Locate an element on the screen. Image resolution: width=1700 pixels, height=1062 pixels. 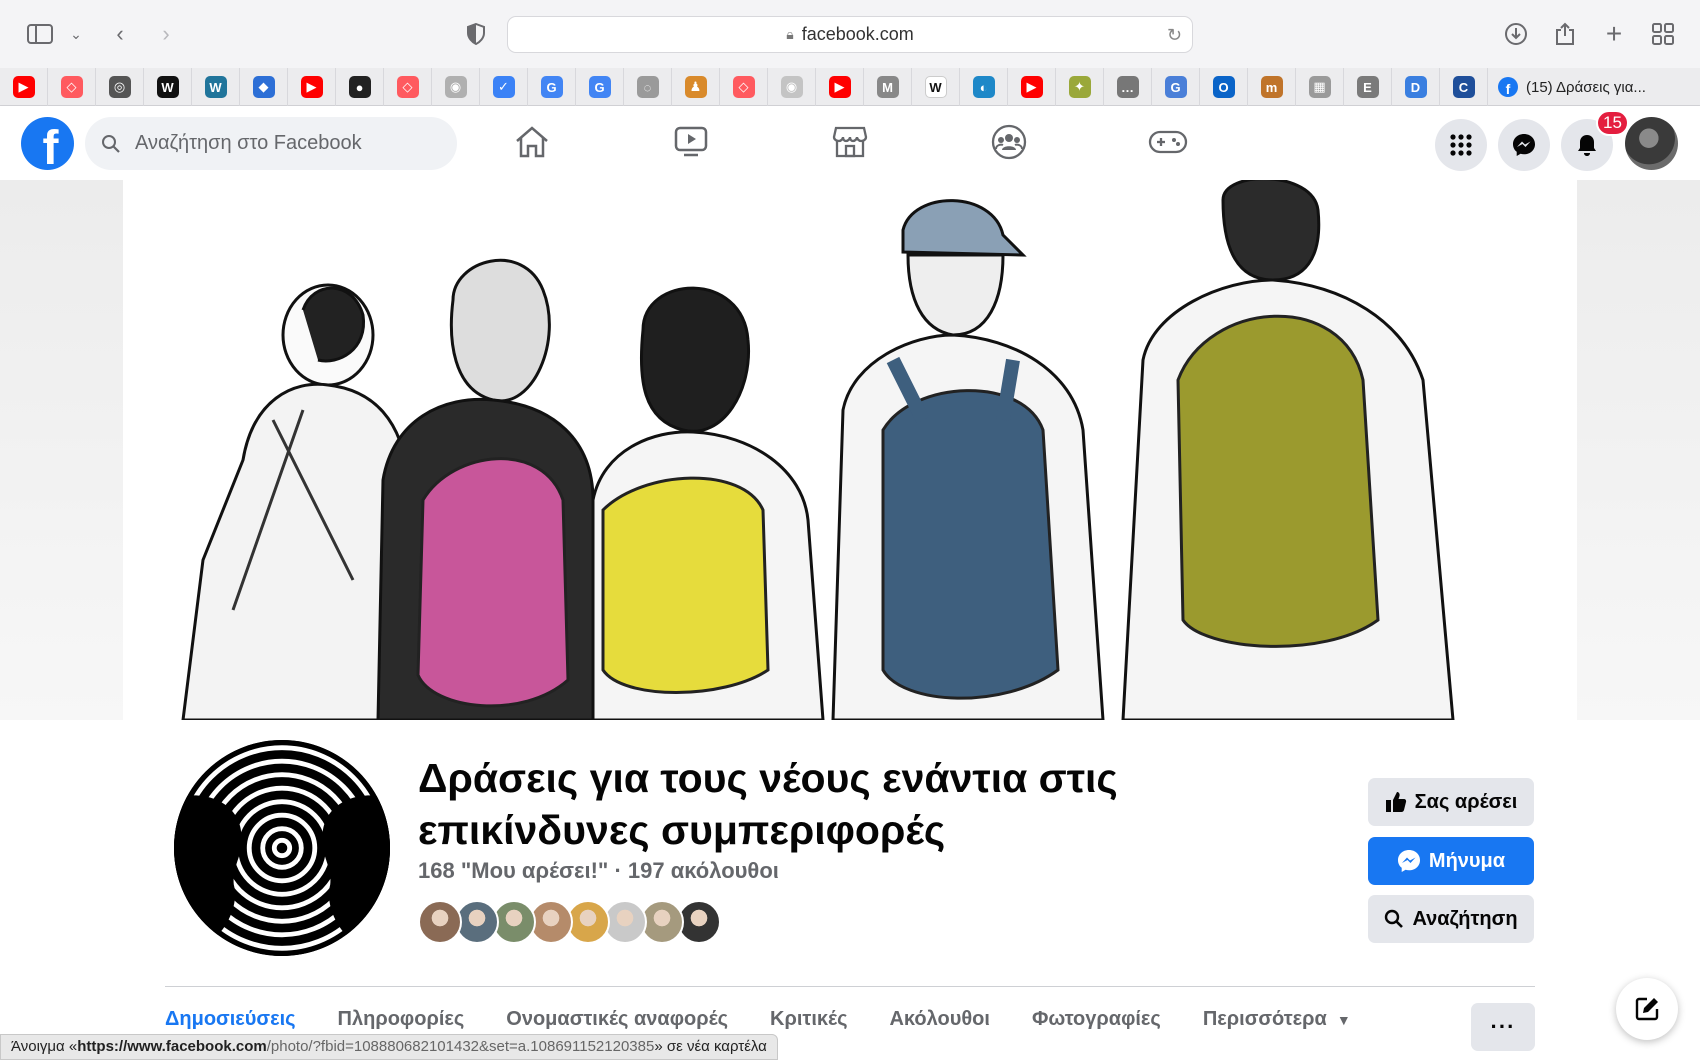
globe-dark-icon: ● is located at coordinates (359, 87).